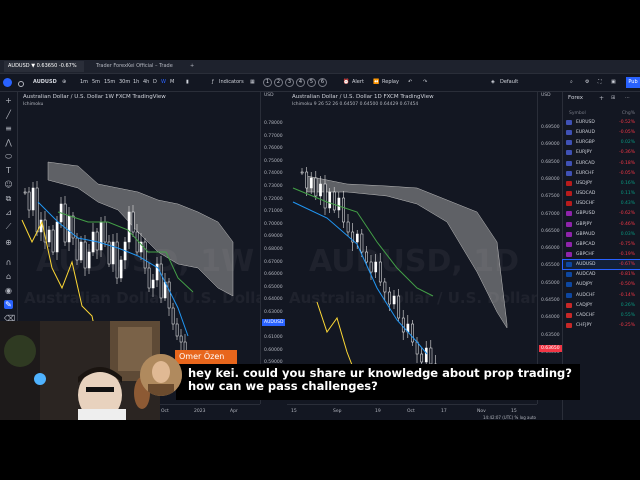 The image size is (640, 480). Describe the element at coordinates (601, 142) in the screenshot. I see `watchlist-item-eurgbp: EURGBP 0.02%` at that location.